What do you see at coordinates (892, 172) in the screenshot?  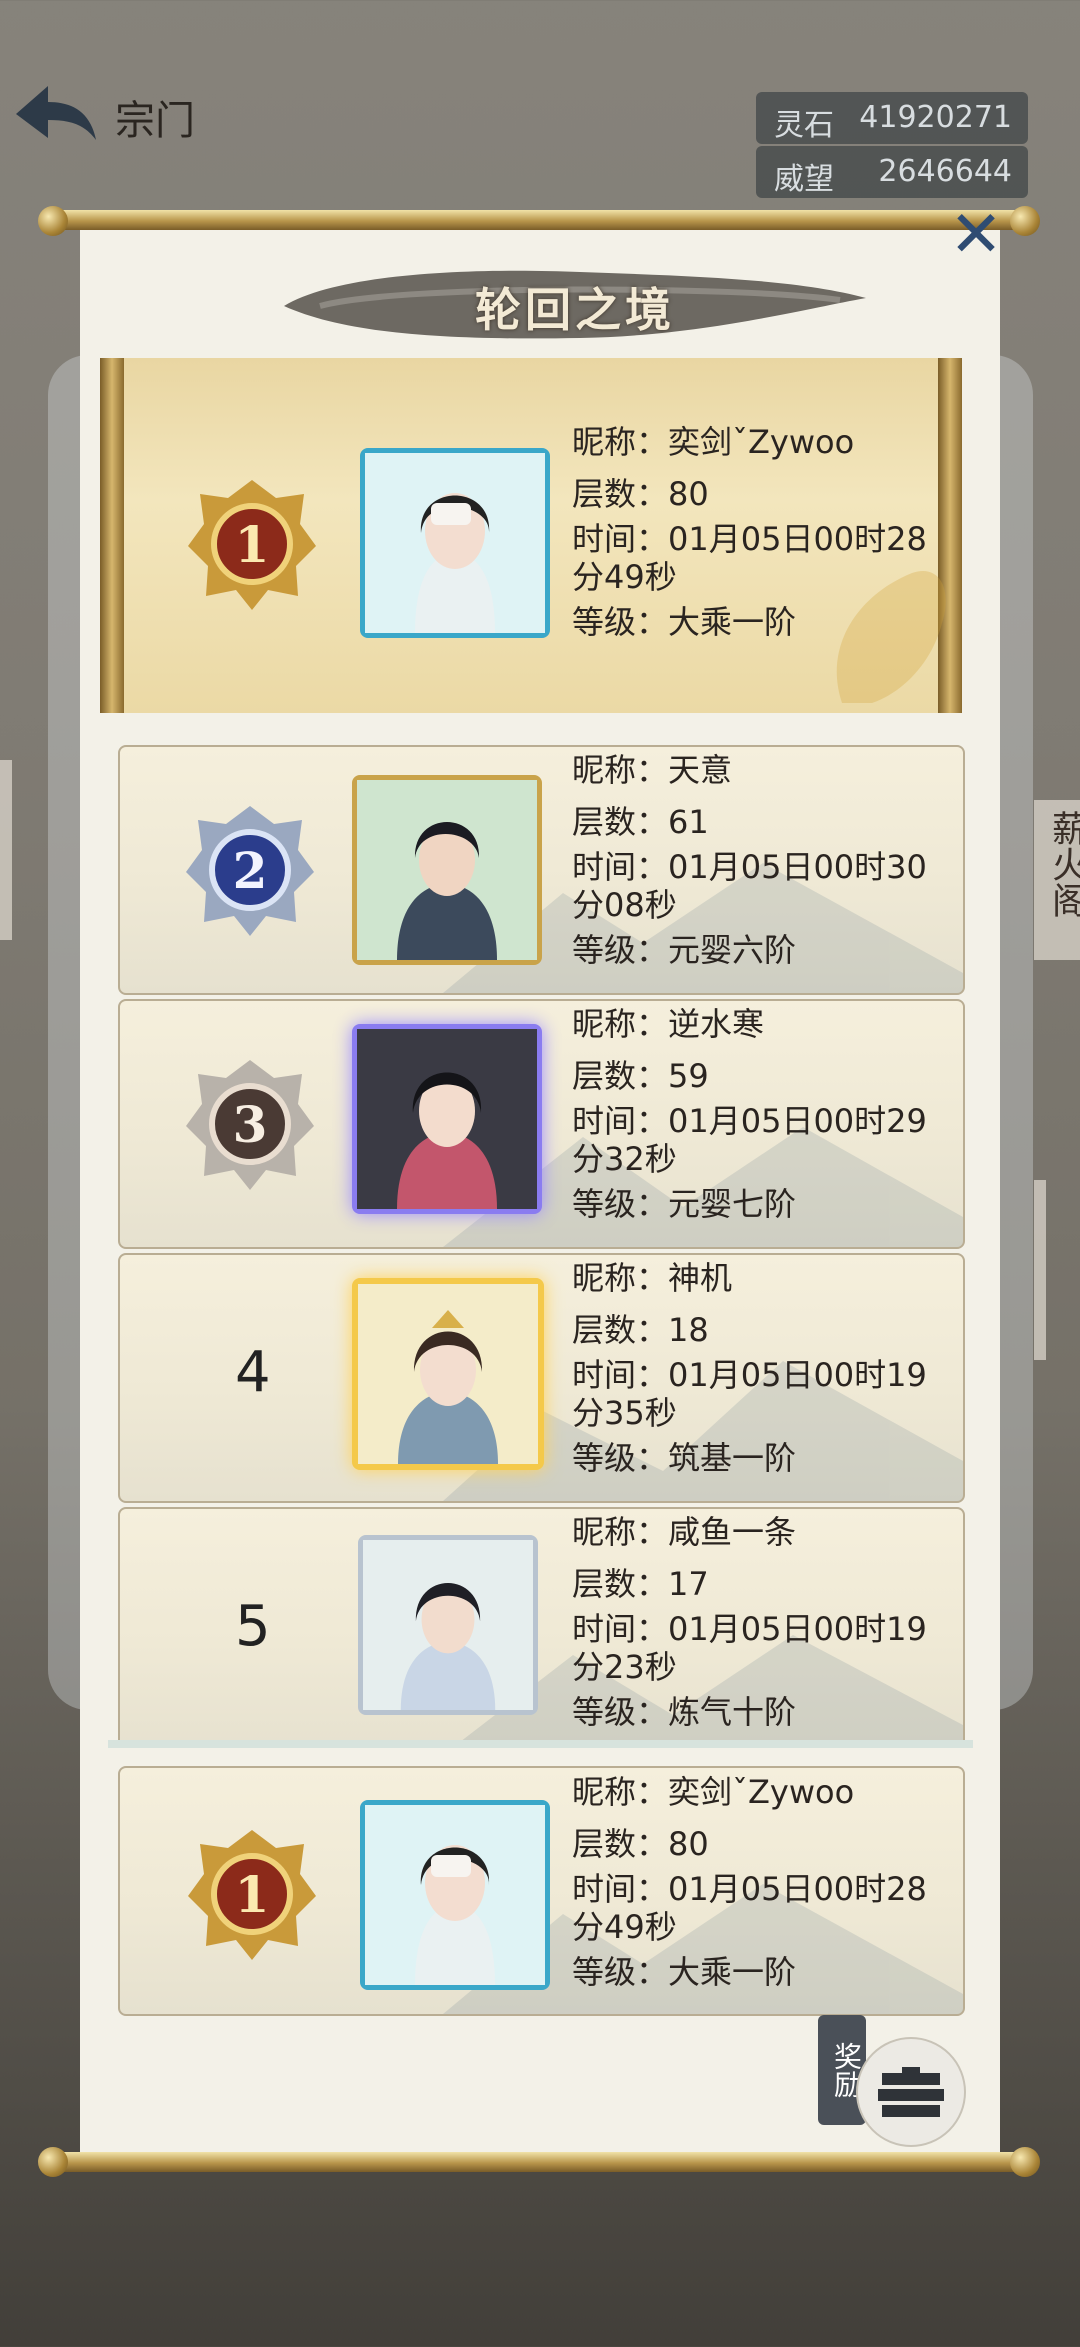 I see `resource-prestige: 威望 2646644` at bounding box center [892, 172].